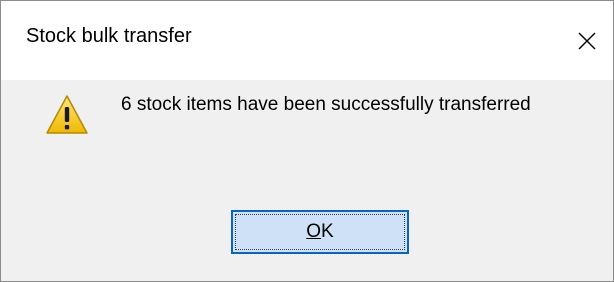 The width and height of the screenshot is (614, 282). I want to click on ok-label-rest: K, so click(327, 231).